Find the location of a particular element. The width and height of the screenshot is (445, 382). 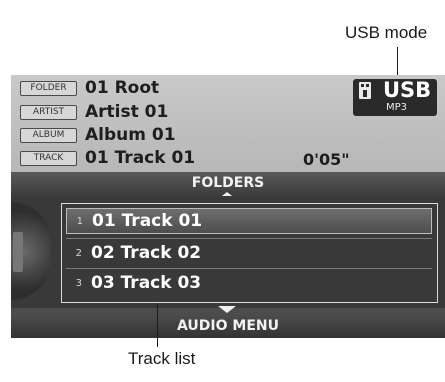

track-name: 01 Track 01 is located at coordinates (147, 221).